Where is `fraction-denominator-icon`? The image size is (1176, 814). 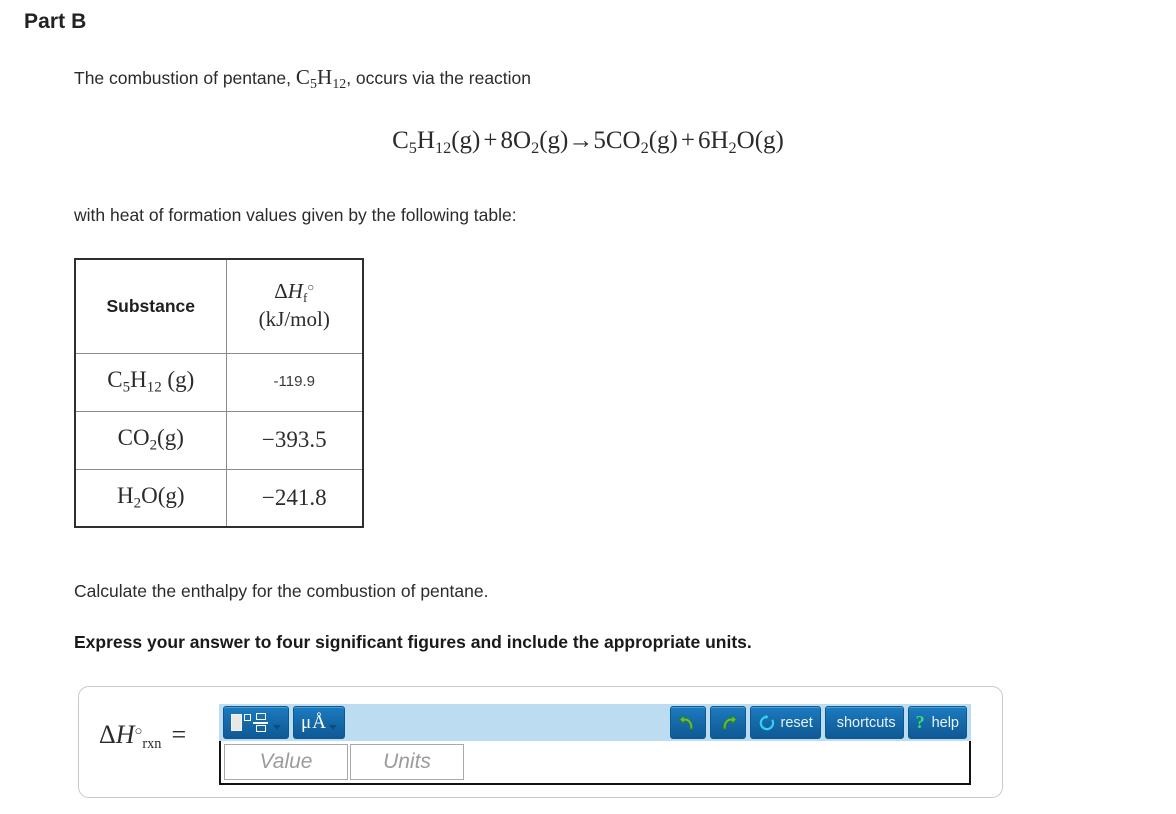
fraction-denominator-icon is located at coordinates (260, 728).